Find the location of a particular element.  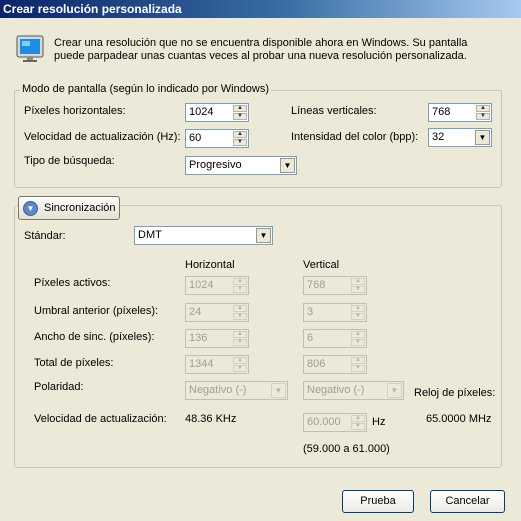

vertical-refresh-spinner: 60.000 ▲ ▼ is located at coordinates (335, 422).